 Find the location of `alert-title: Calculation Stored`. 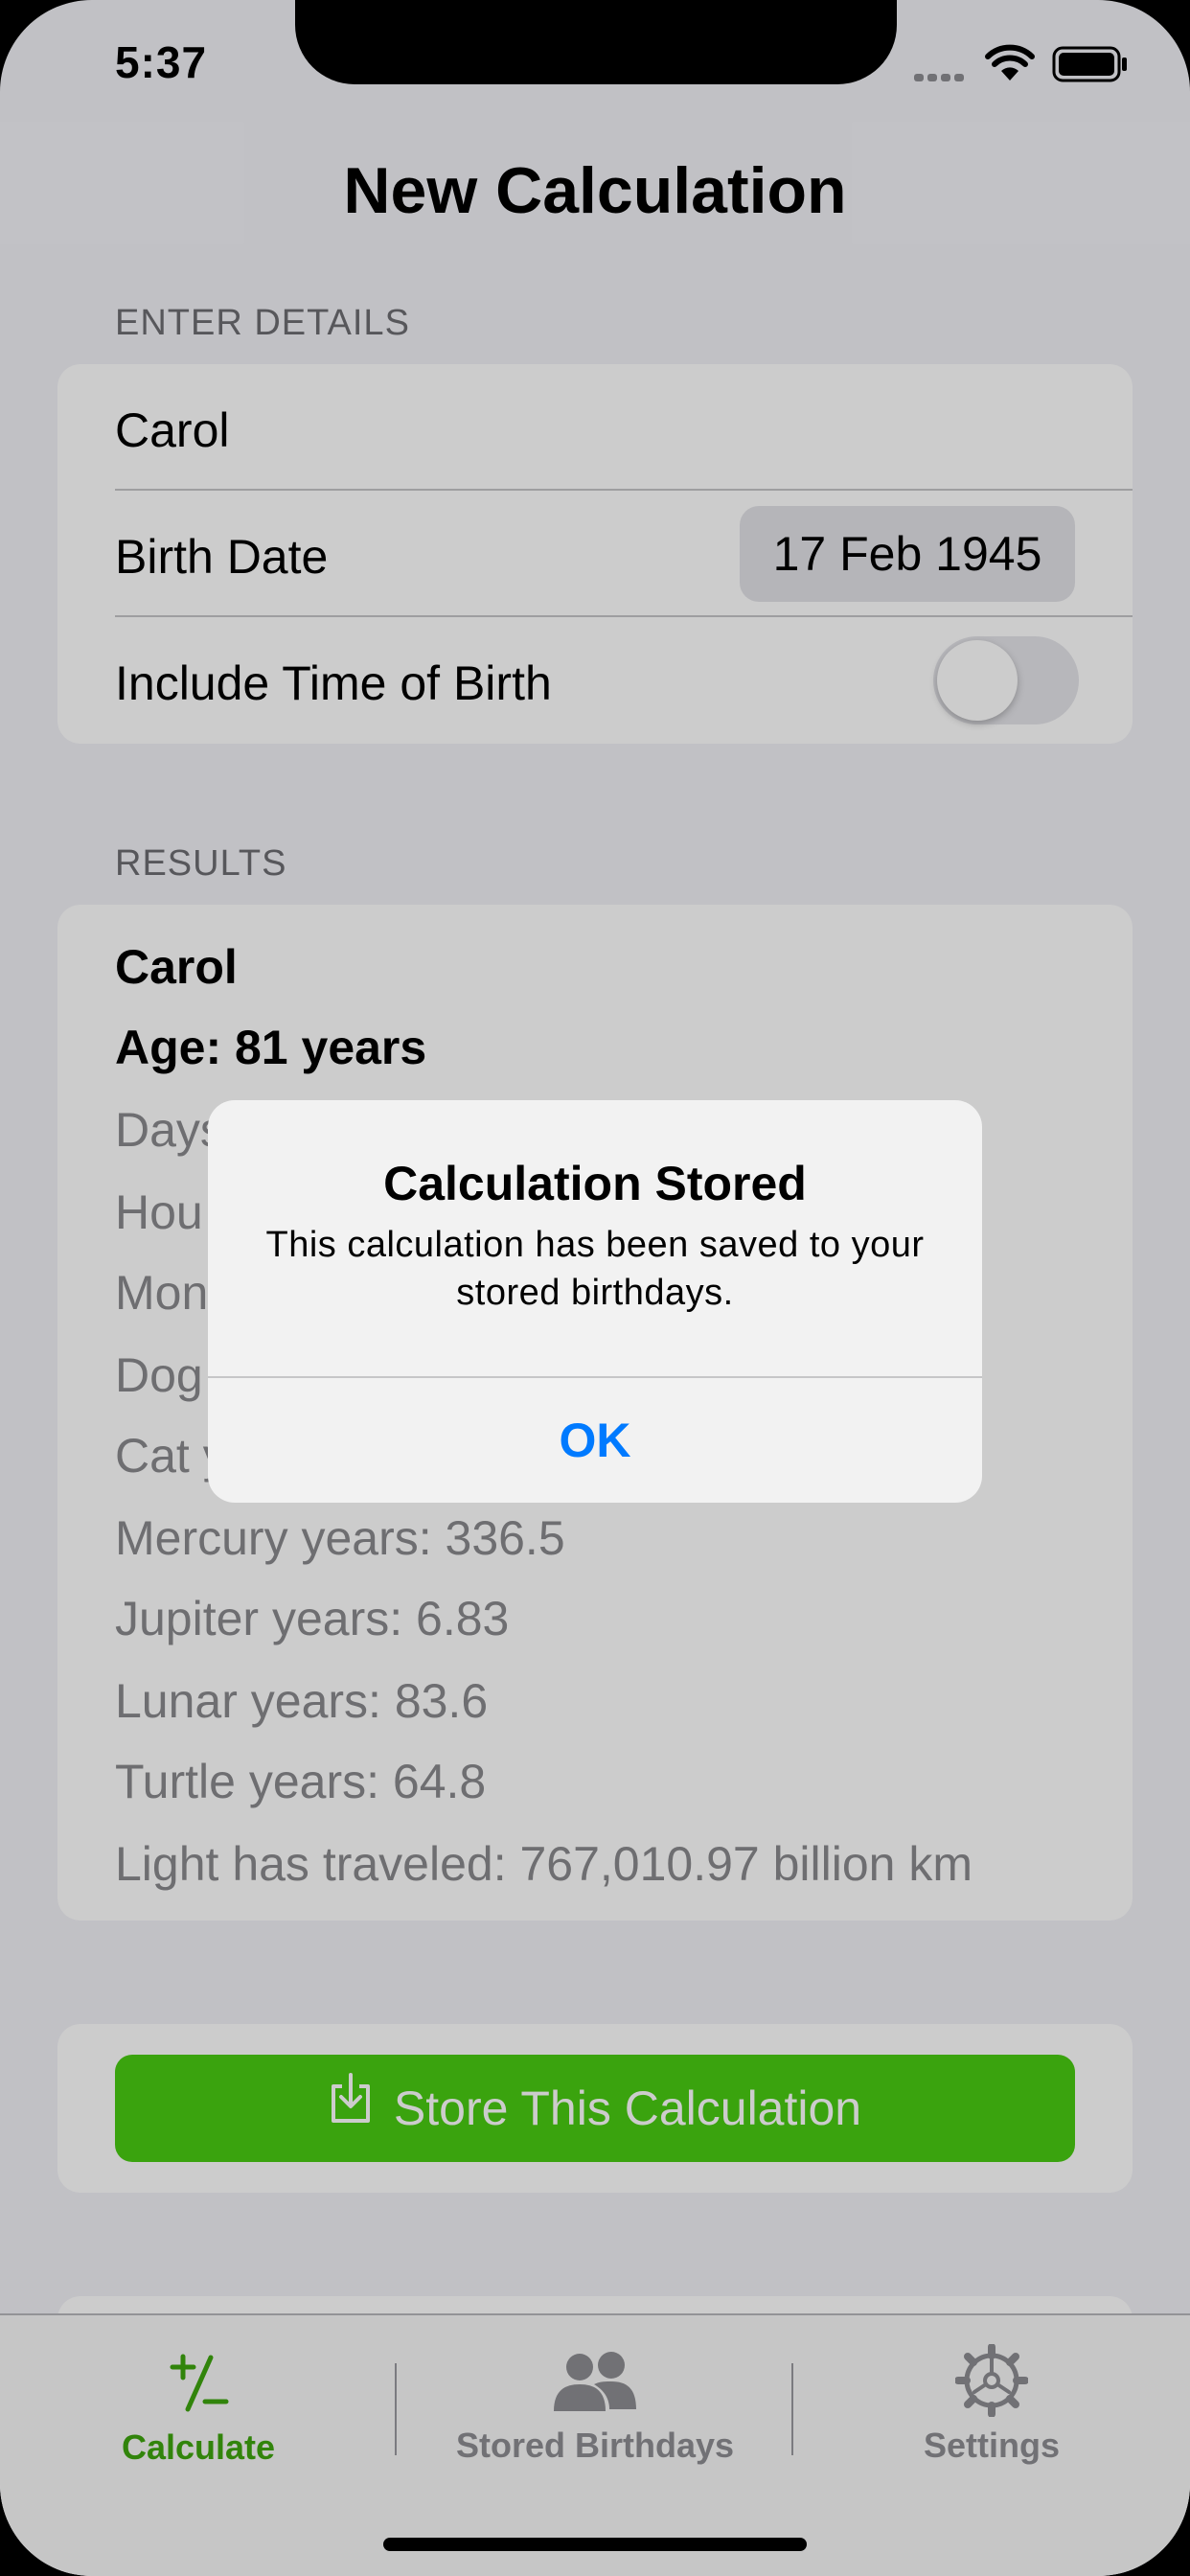

alert-title: Calculation Stored is located at coordinates (595, 1183).